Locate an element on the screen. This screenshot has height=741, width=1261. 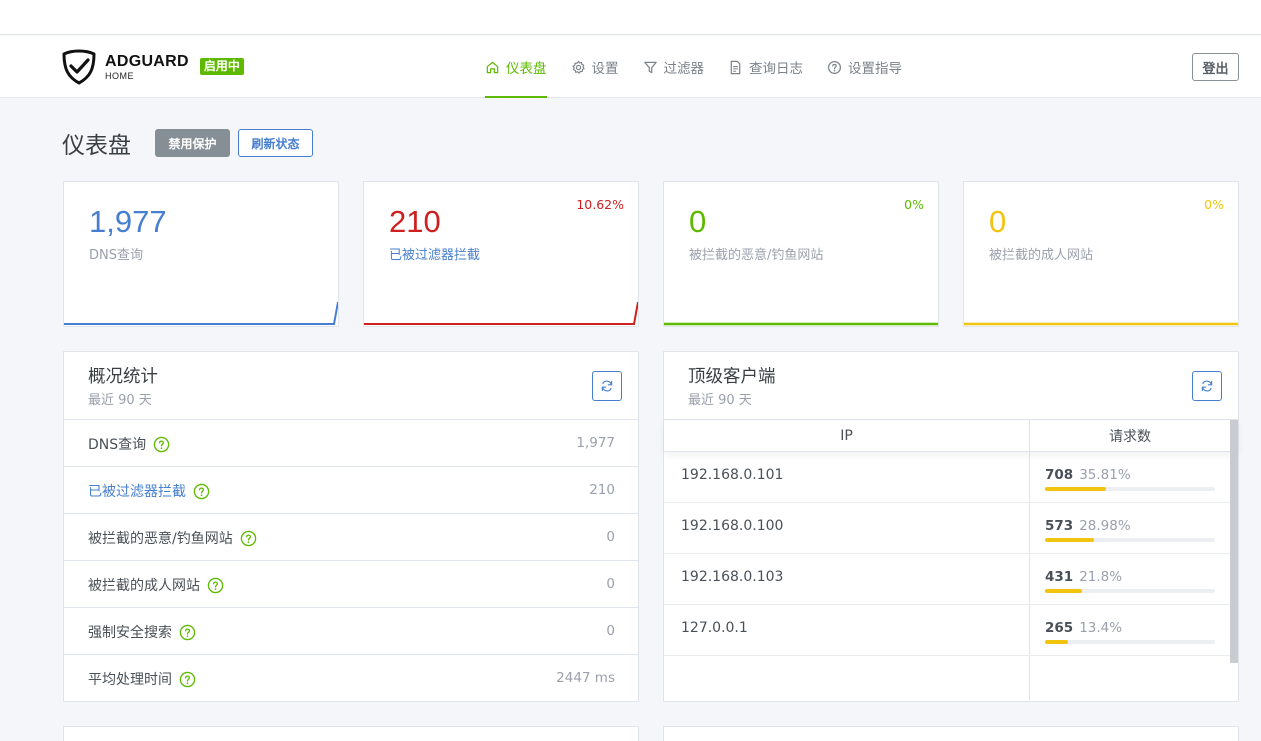
main-nav: 仪表盘 设置 过滤器 查询日志 设置指导 is located at coordinates (705, 67).